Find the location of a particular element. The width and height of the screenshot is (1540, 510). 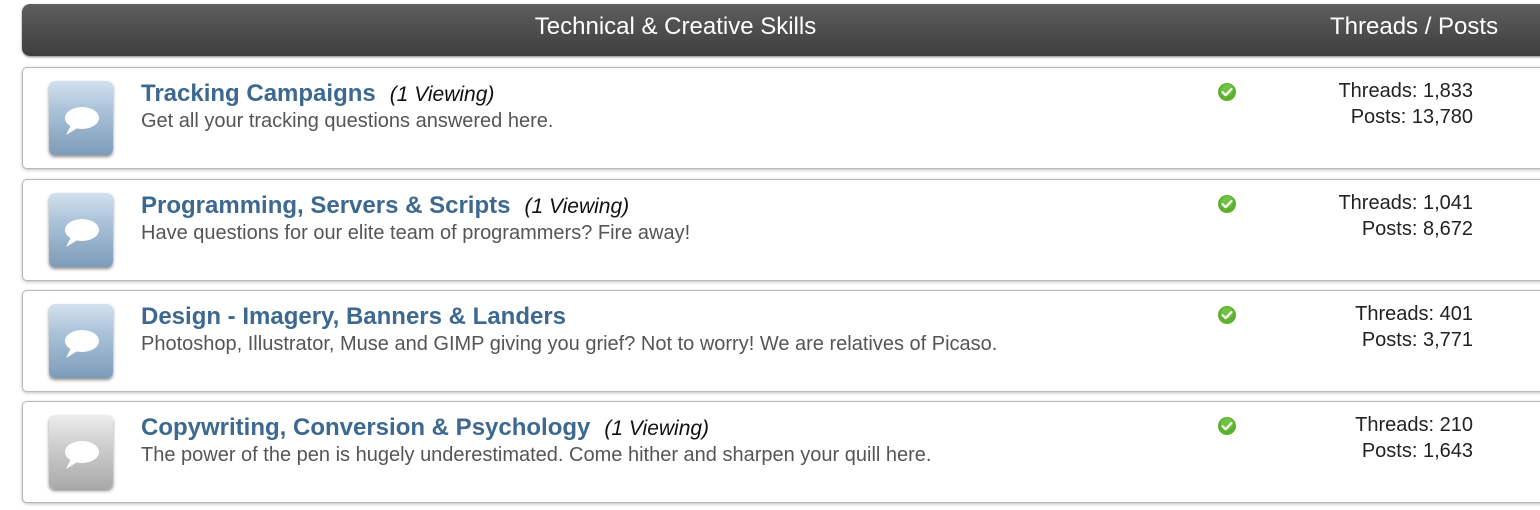

thread-count: Threads: 1,041 is located at coordinates (1405, 203).